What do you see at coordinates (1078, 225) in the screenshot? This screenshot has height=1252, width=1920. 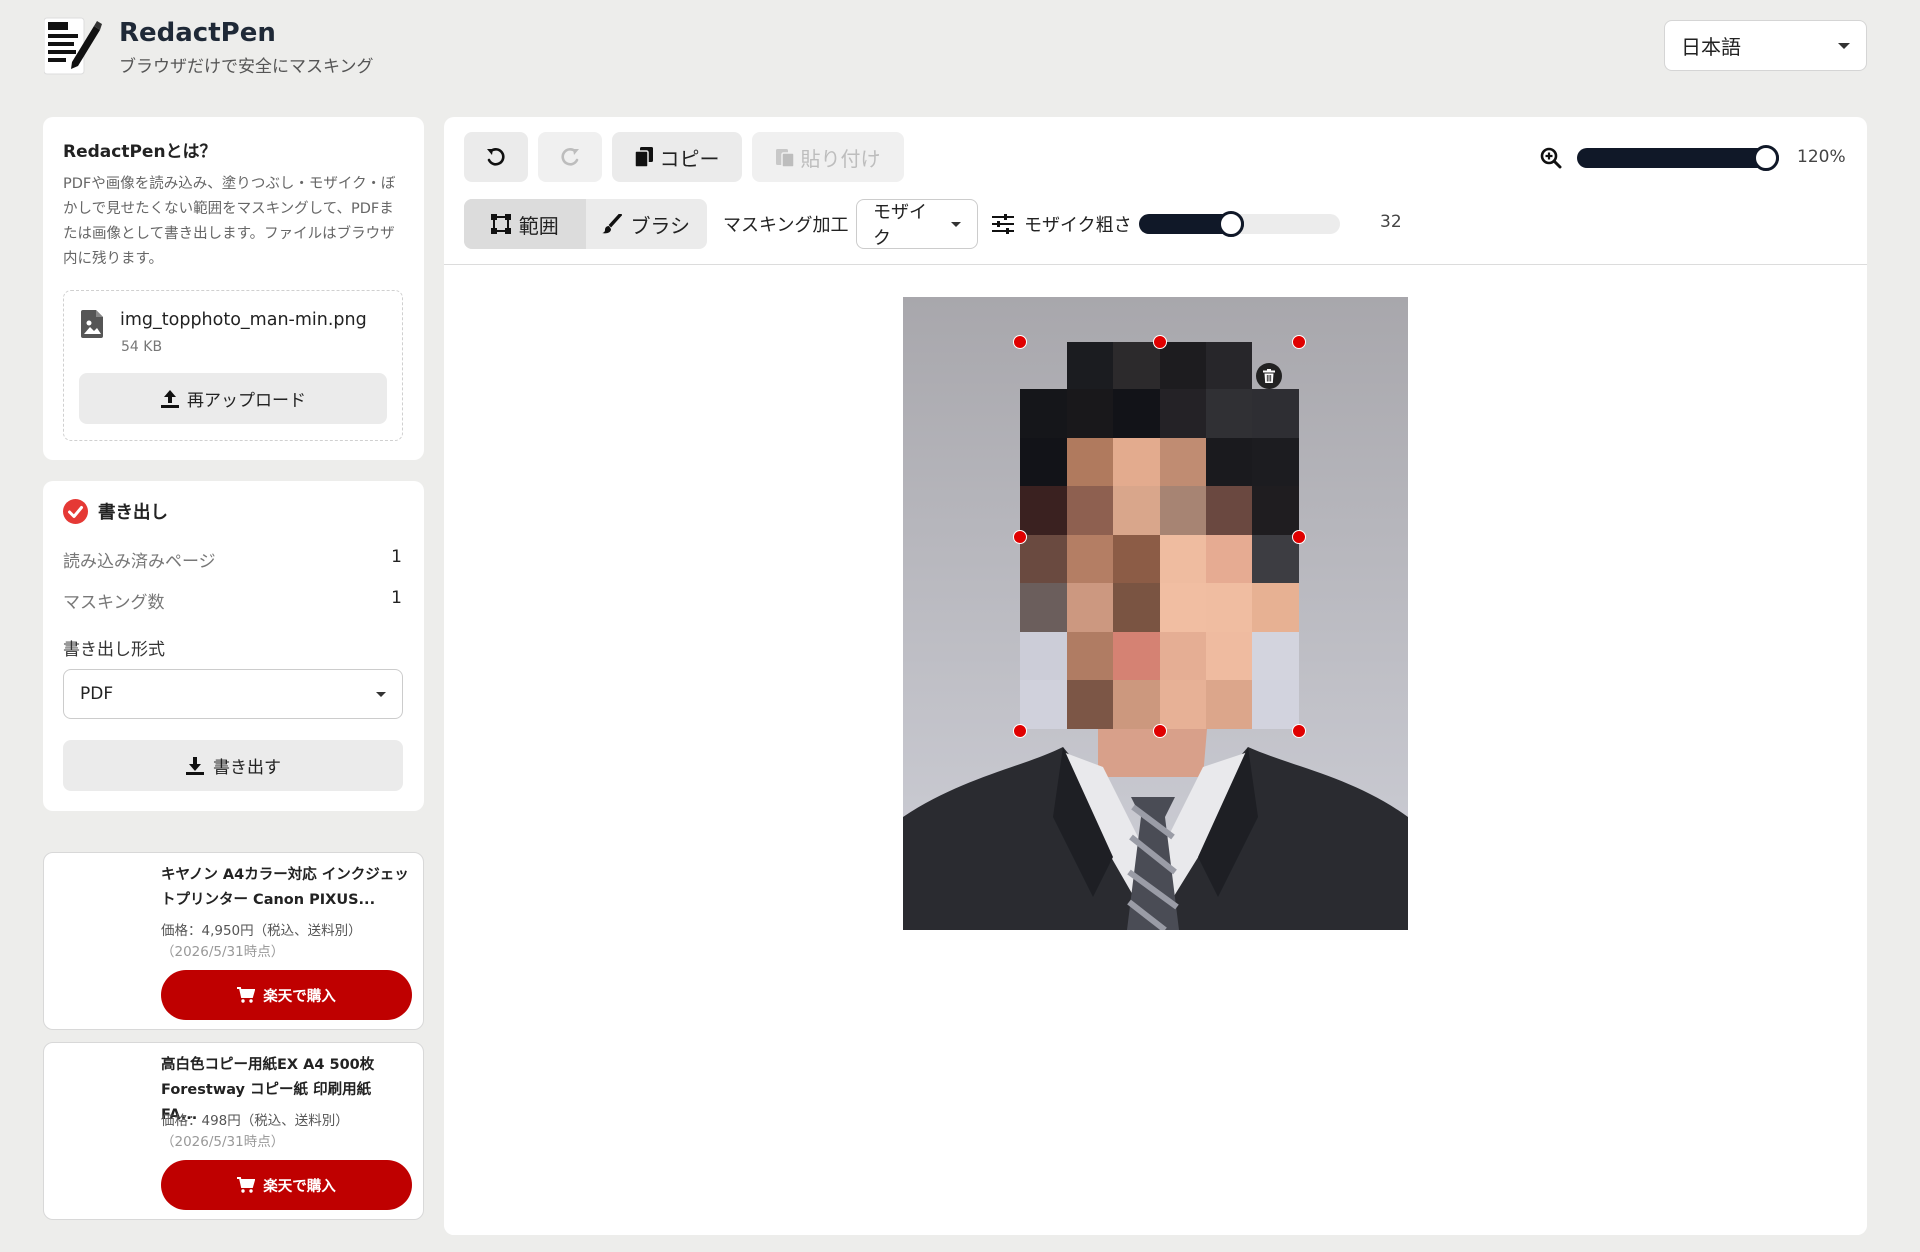 I see `coarseness-label: モザイク粗さ` at bounding box center [1078, 225].